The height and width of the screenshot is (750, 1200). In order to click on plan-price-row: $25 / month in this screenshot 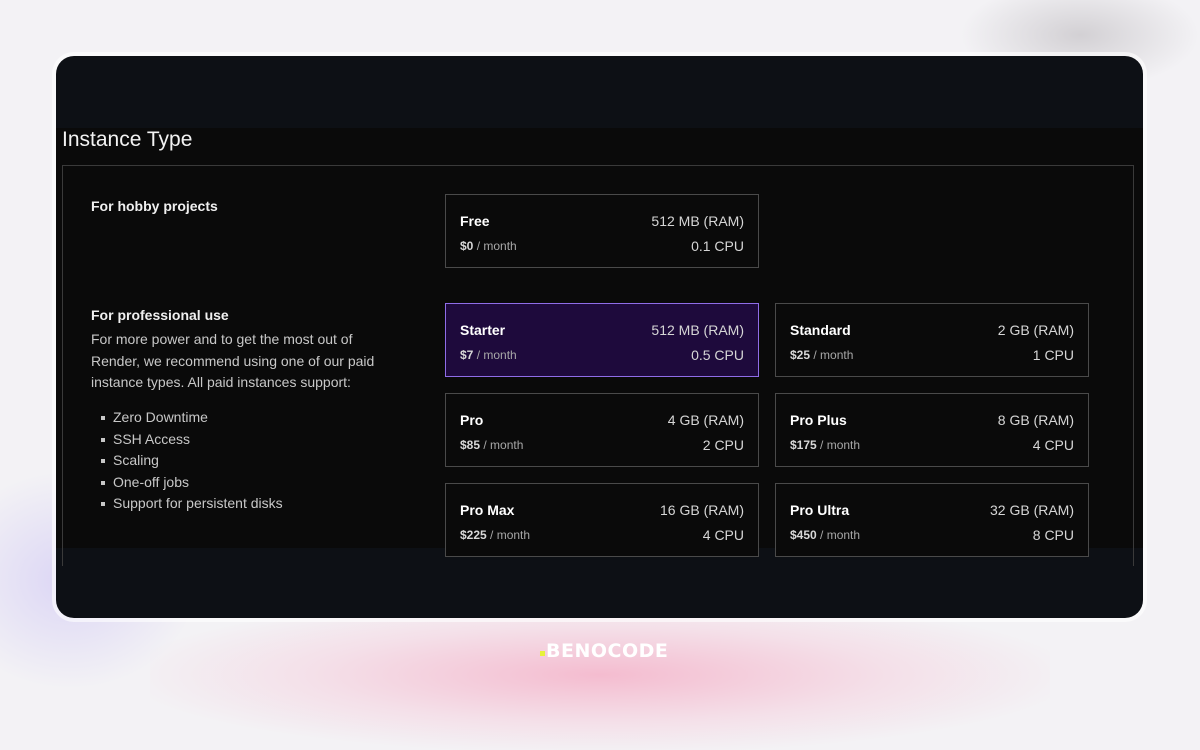, I will do `click(821, 355)`.